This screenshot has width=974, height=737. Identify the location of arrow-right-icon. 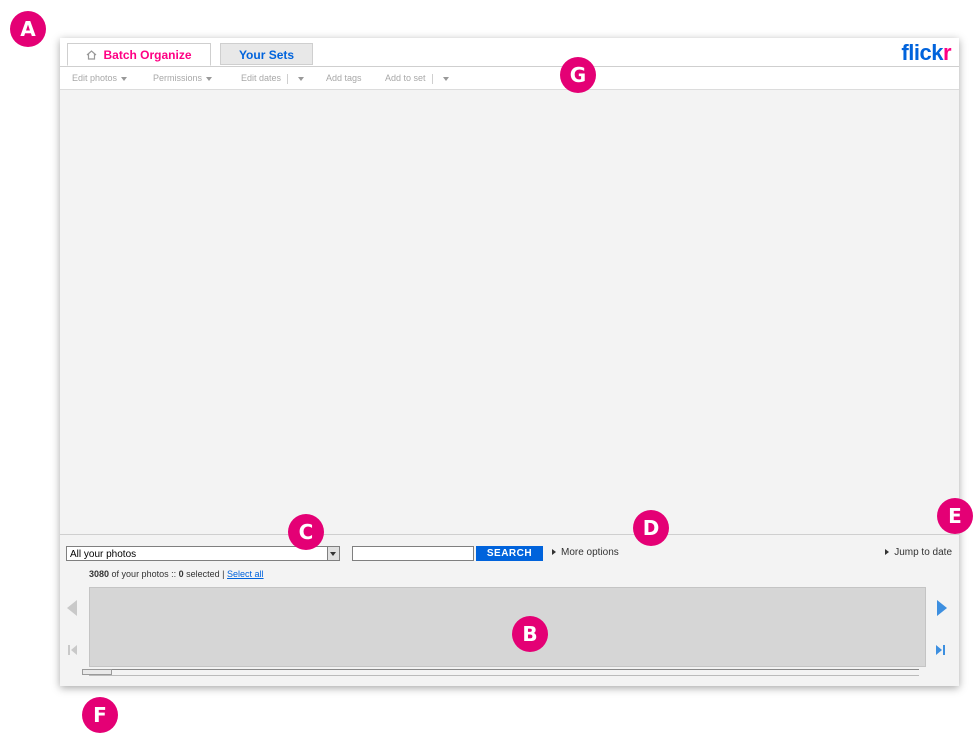
(942, 610).